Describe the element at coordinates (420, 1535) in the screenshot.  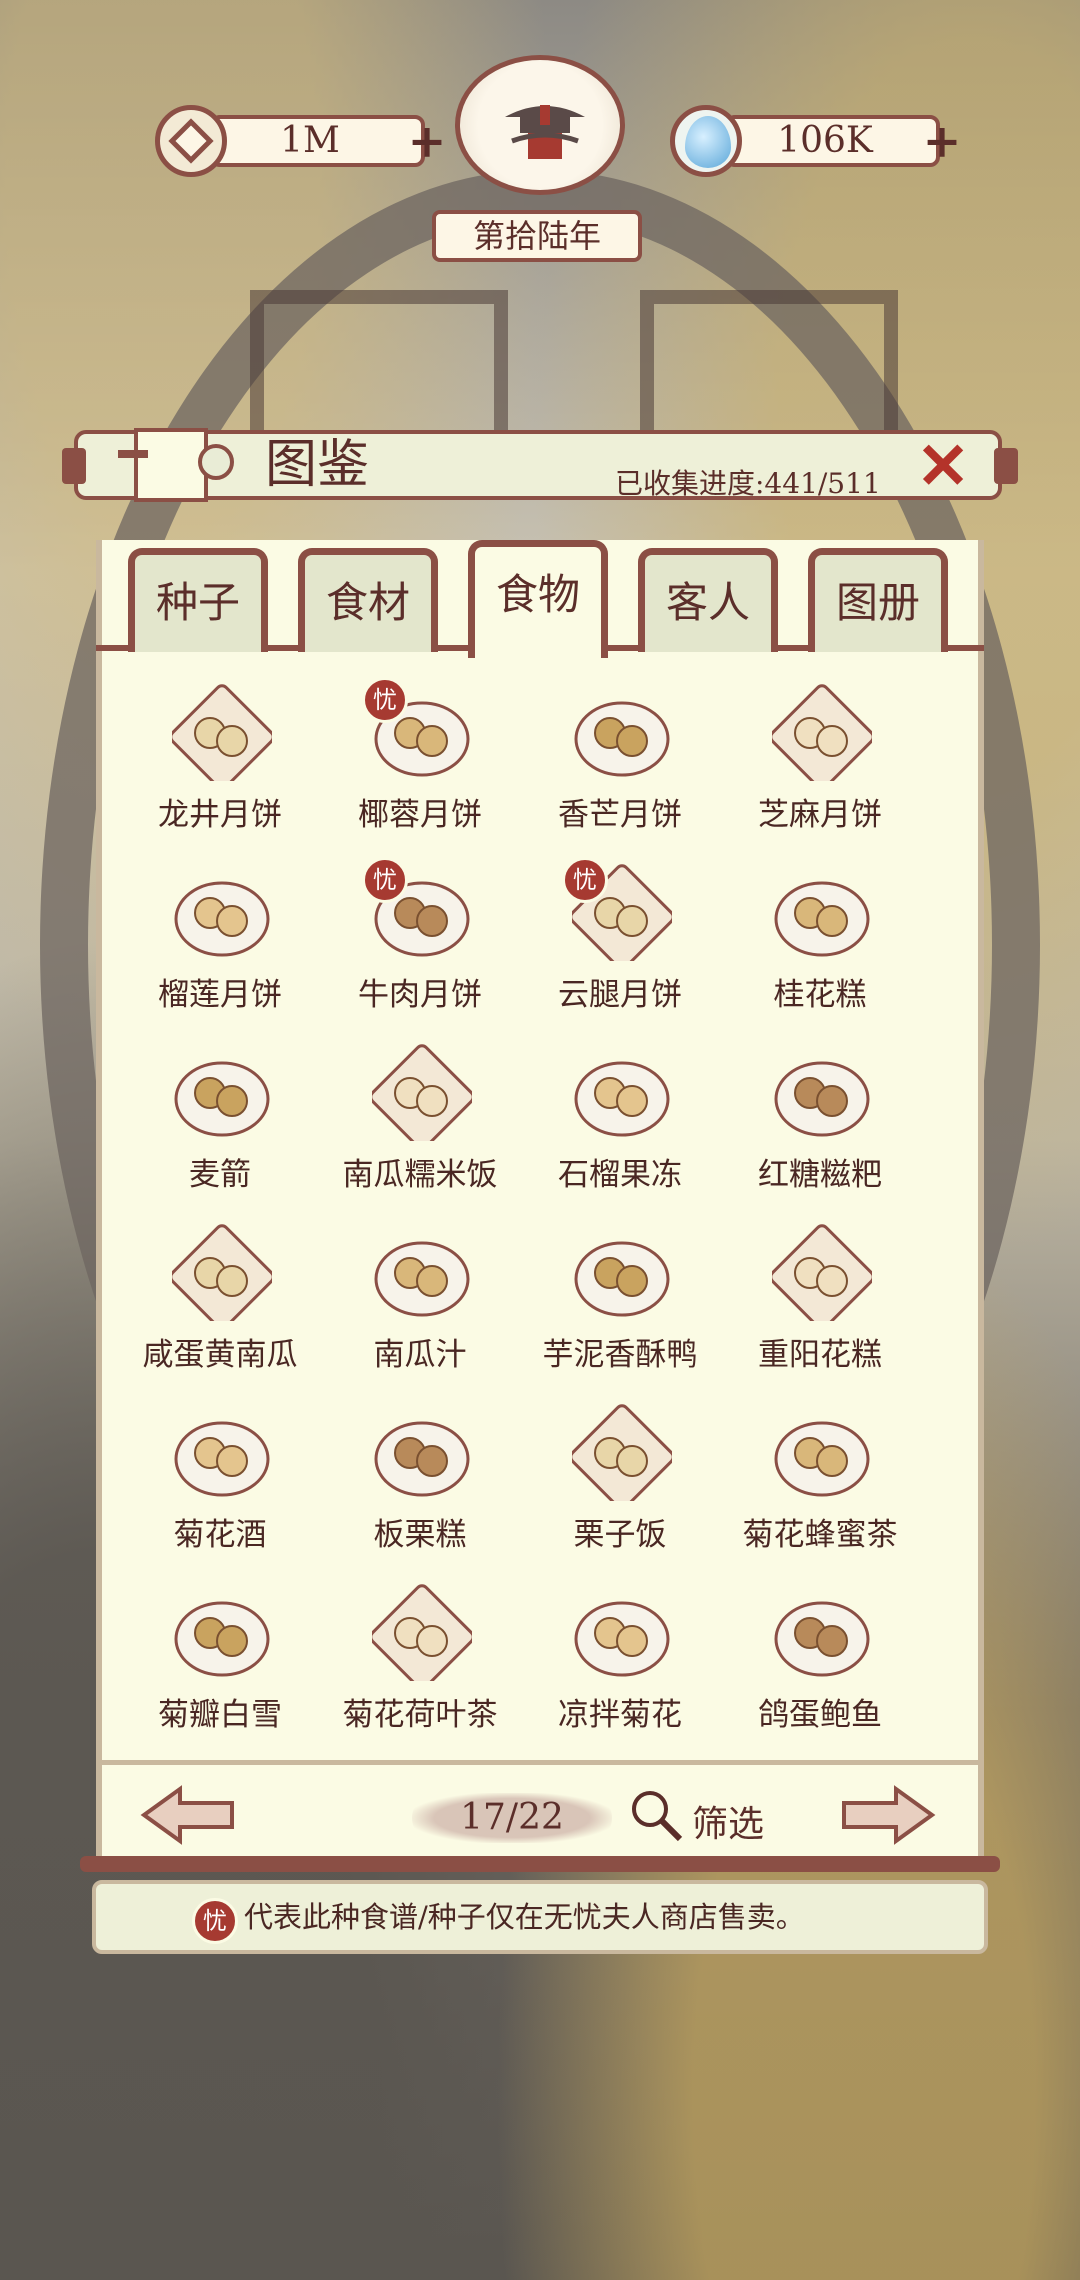
I see `food-name: 板栗糕` at that location.